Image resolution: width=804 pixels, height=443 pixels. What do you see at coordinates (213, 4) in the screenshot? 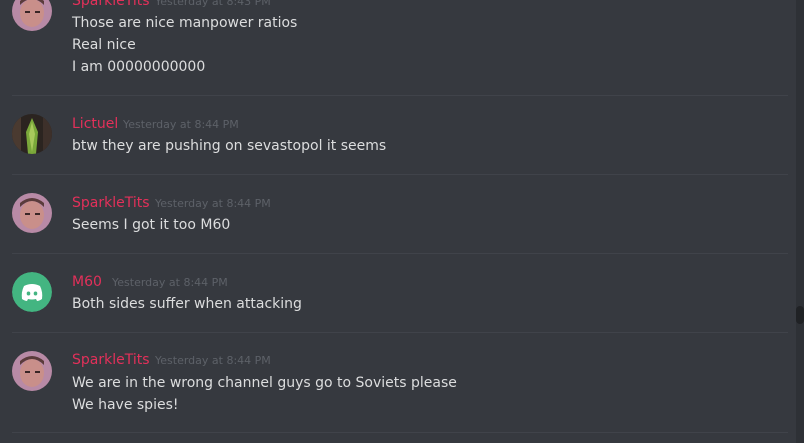
I see `timestamp: Yesterday at 8:43 PM` at bounding box center [213, 4].